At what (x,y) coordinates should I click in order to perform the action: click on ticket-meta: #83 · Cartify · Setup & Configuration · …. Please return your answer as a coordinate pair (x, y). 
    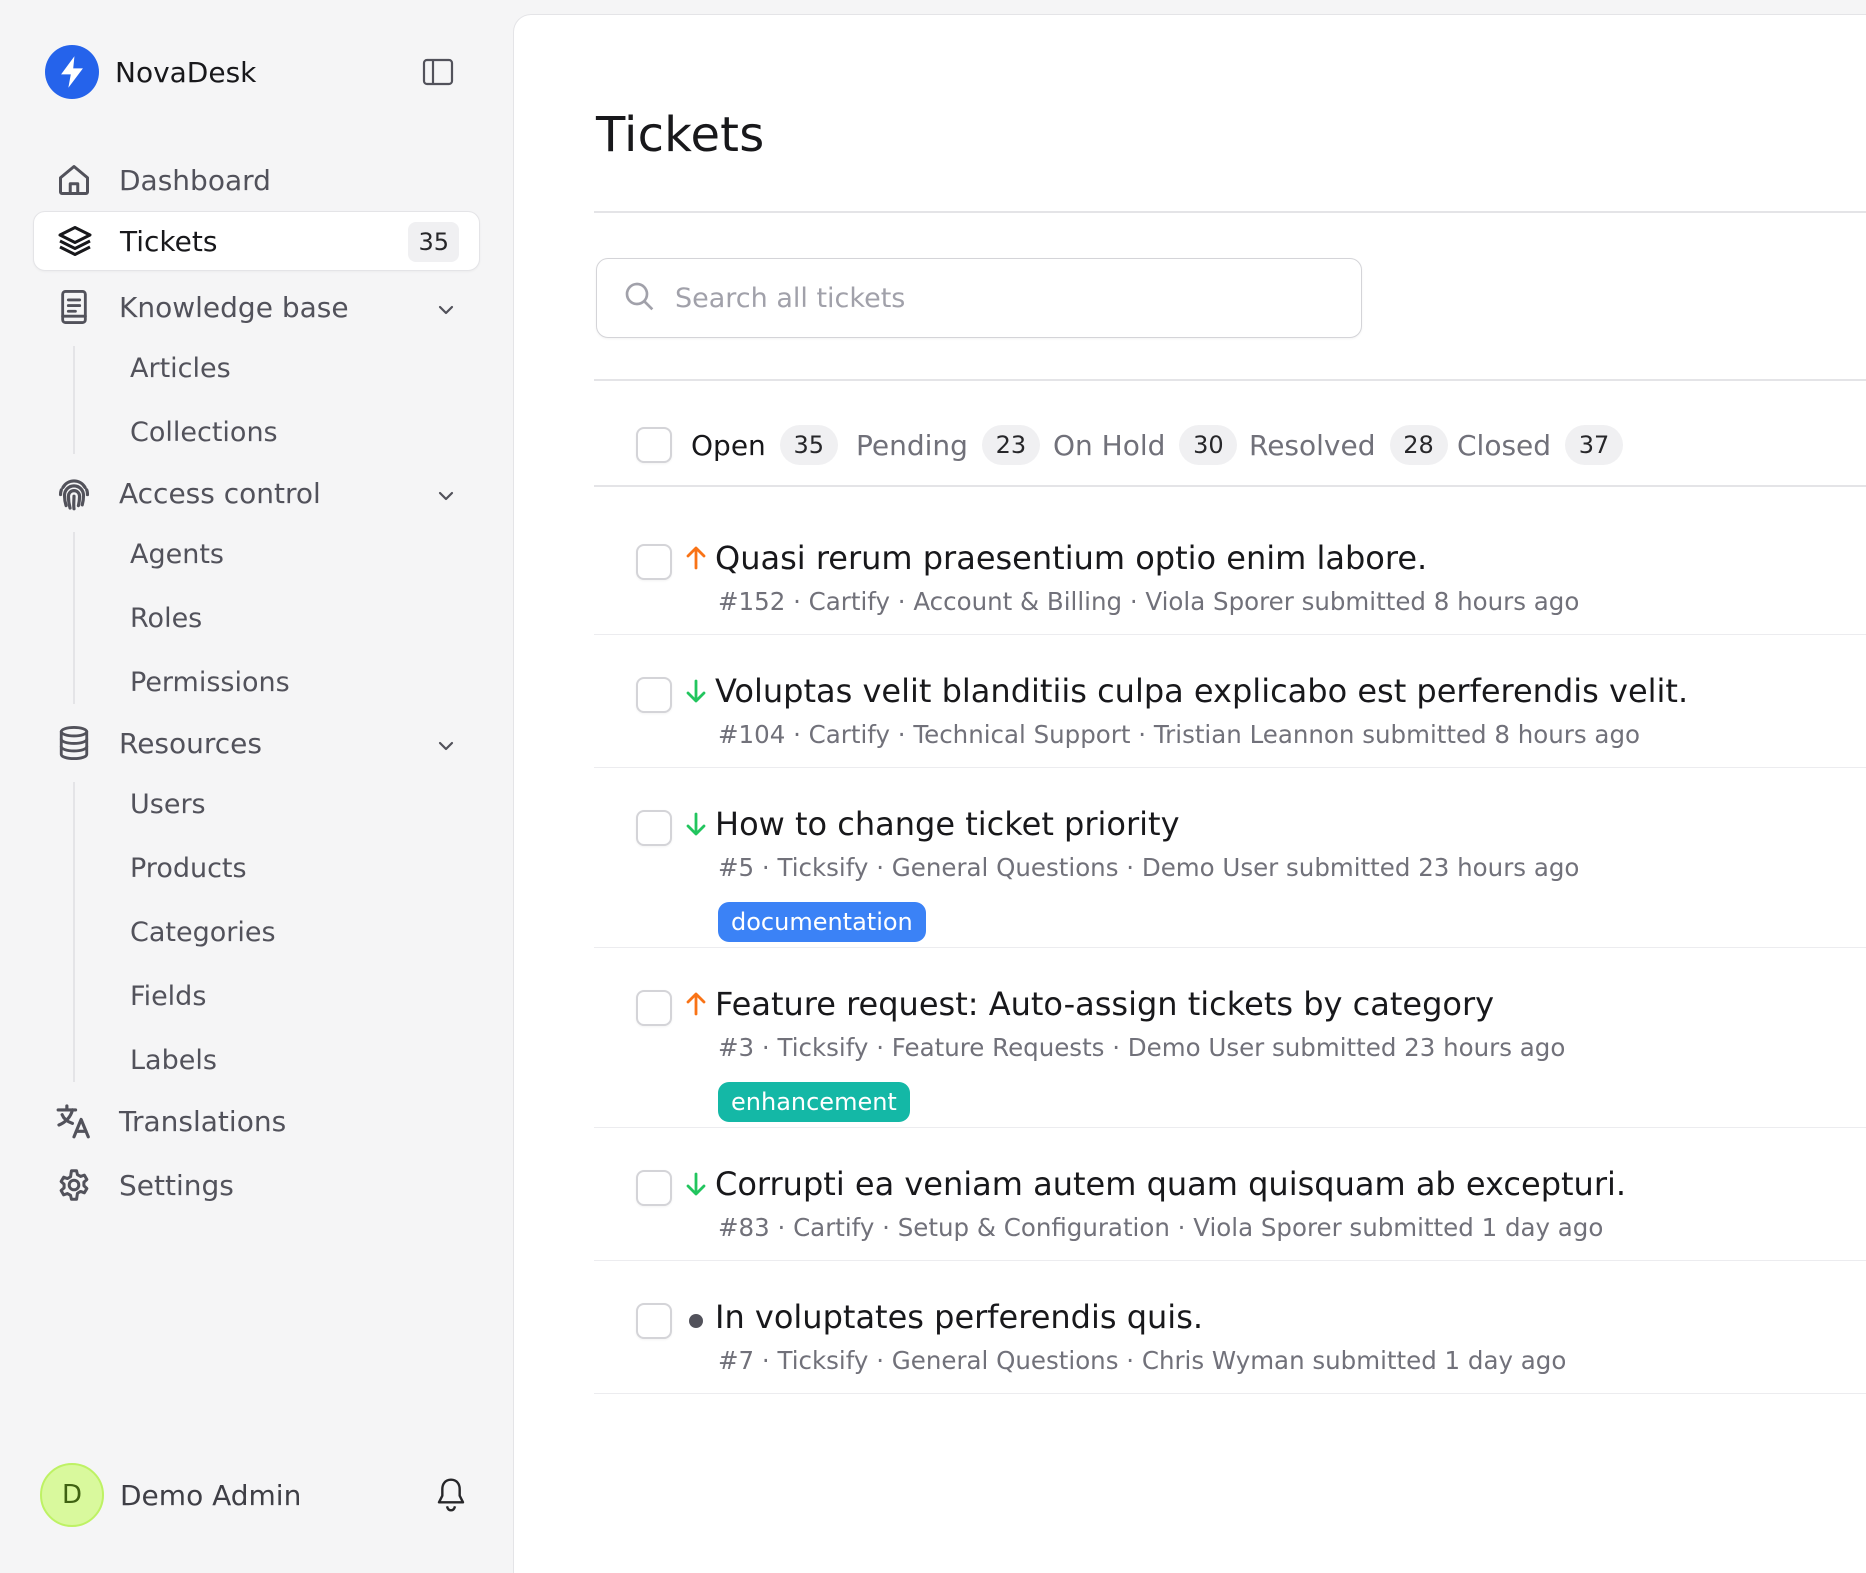
    Looking at the image, I should click on (1161, 1227).